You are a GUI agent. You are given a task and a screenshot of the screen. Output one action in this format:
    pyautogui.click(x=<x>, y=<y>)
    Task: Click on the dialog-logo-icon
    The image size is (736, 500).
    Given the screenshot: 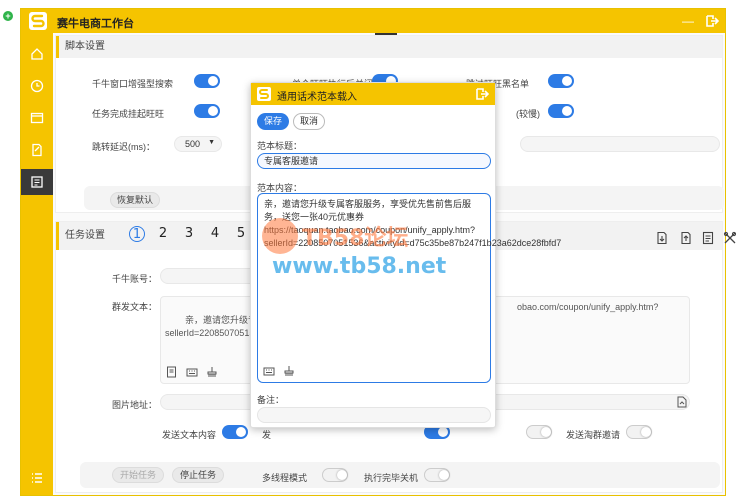 What is the action you would take?
    pyautogui.click(x=264, y=94)
    